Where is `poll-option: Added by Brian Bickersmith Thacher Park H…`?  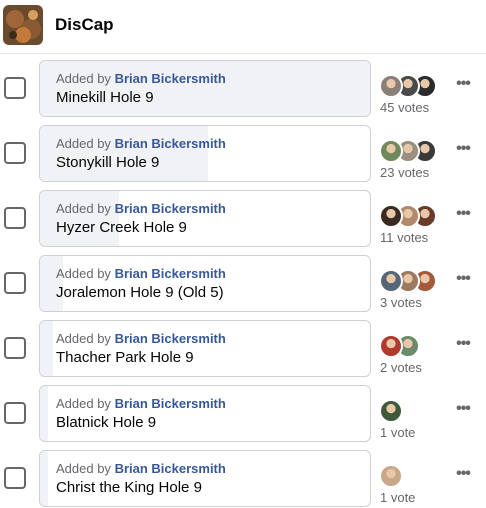
poll-option: Added by Brian Bickersmith Thacher Park H… is located at coordinates (205, 348).